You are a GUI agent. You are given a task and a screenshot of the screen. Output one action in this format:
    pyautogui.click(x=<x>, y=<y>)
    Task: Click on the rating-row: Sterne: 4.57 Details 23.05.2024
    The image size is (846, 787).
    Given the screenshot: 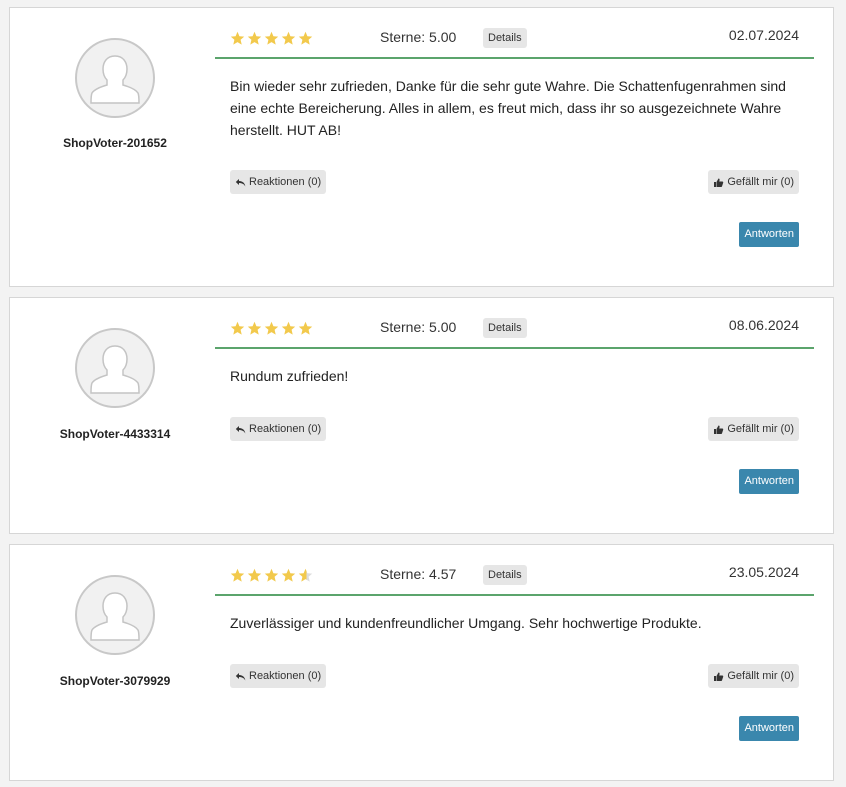 What is the action you would take?
    pyautogui.click(x=514, y=570)
    